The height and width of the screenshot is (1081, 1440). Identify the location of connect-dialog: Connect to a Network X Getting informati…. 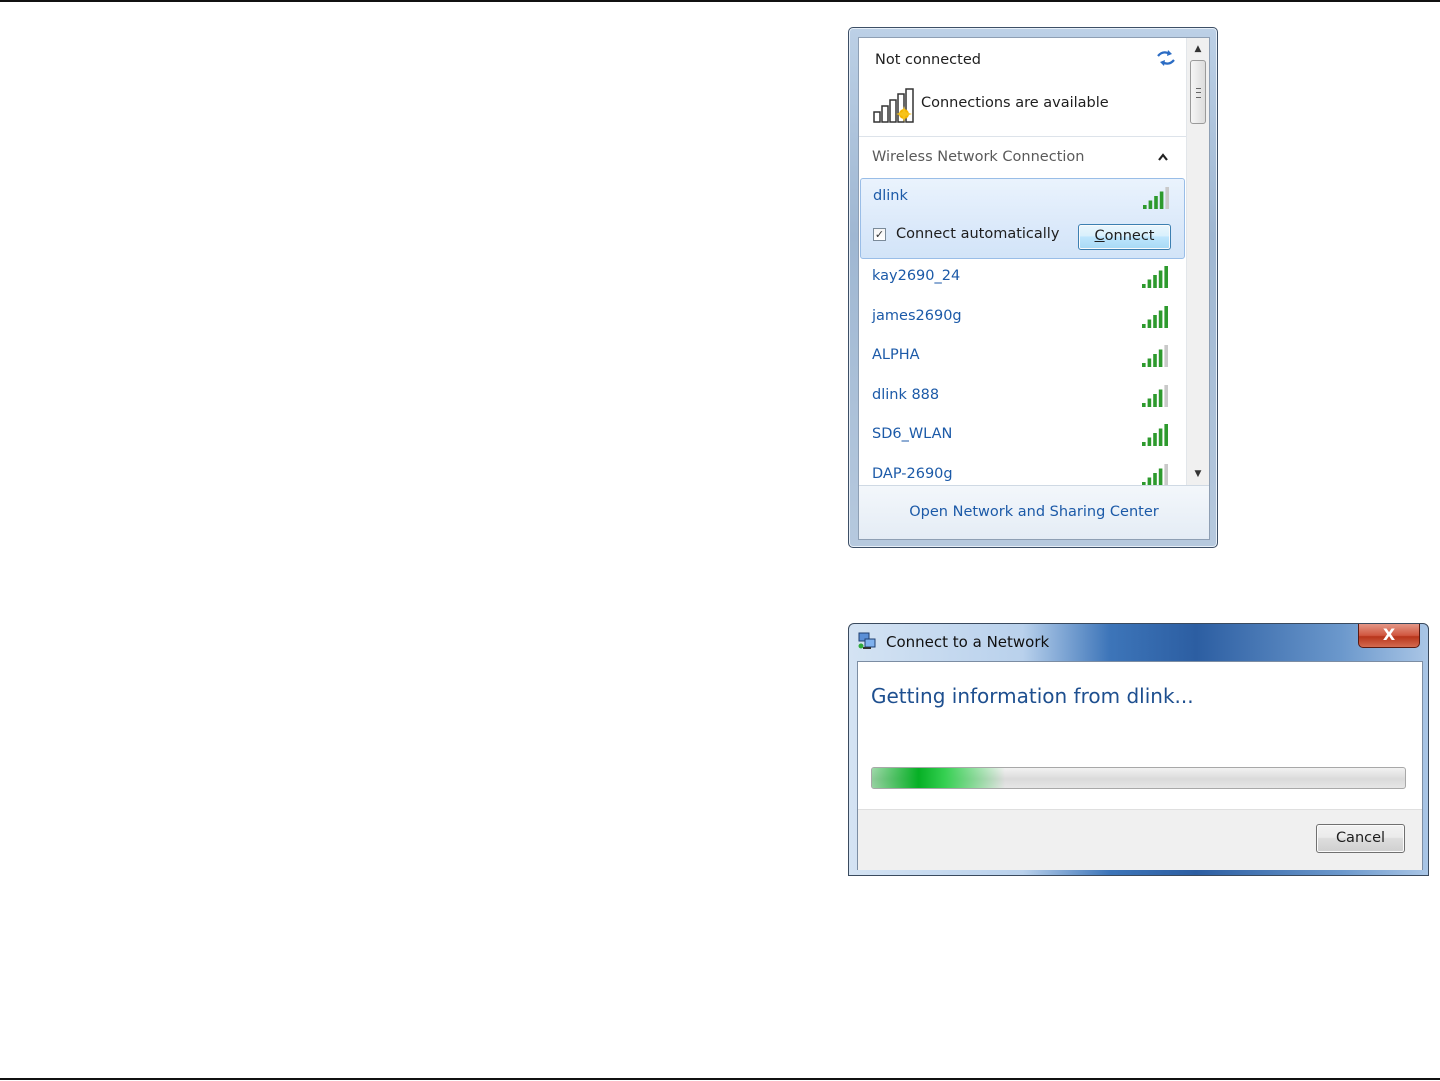
(1138, 749).